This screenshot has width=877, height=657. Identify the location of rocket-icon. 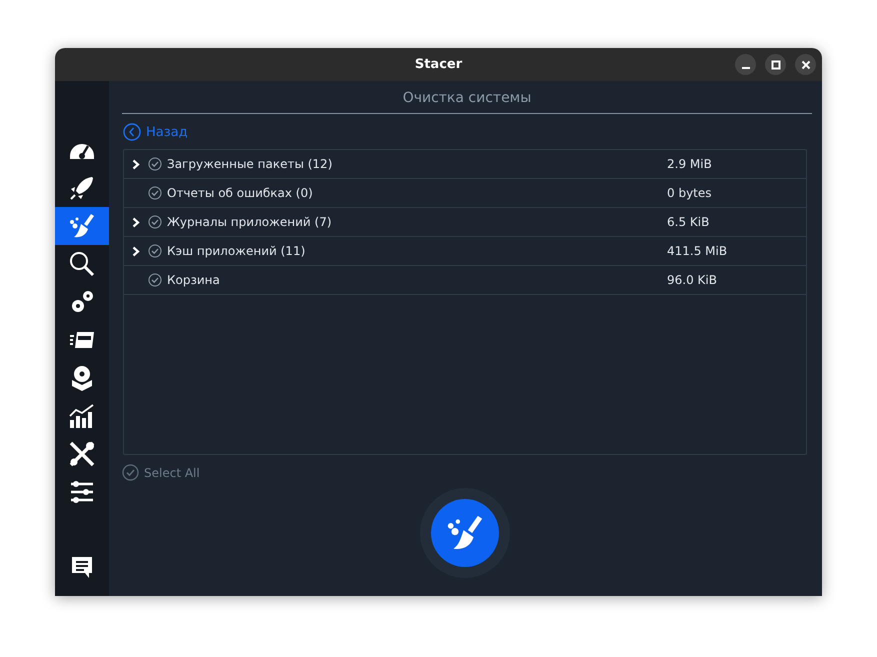
(82, 188).